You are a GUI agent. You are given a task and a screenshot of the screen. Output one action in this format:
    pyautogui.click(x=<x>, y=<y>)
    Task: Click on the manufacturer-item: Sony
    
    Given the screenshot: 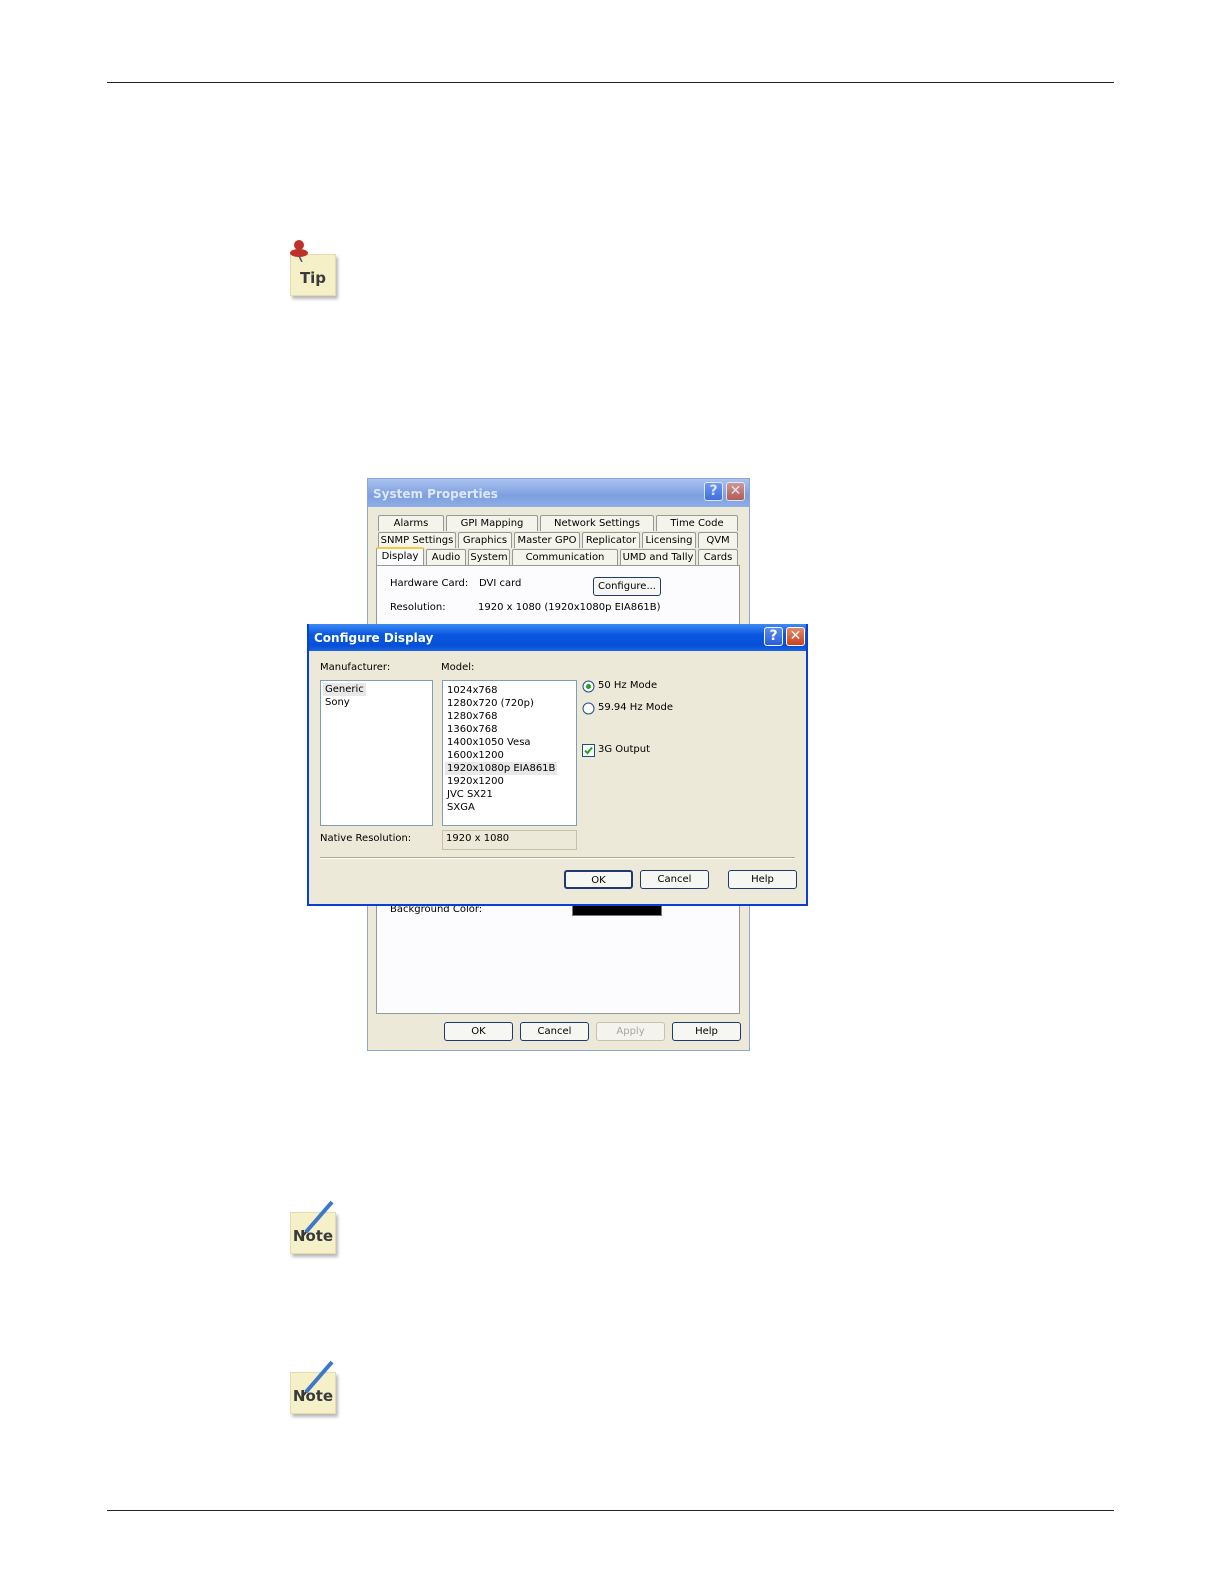 What is the action you would take?
    pyautogui.click(x=337, y=702)
    